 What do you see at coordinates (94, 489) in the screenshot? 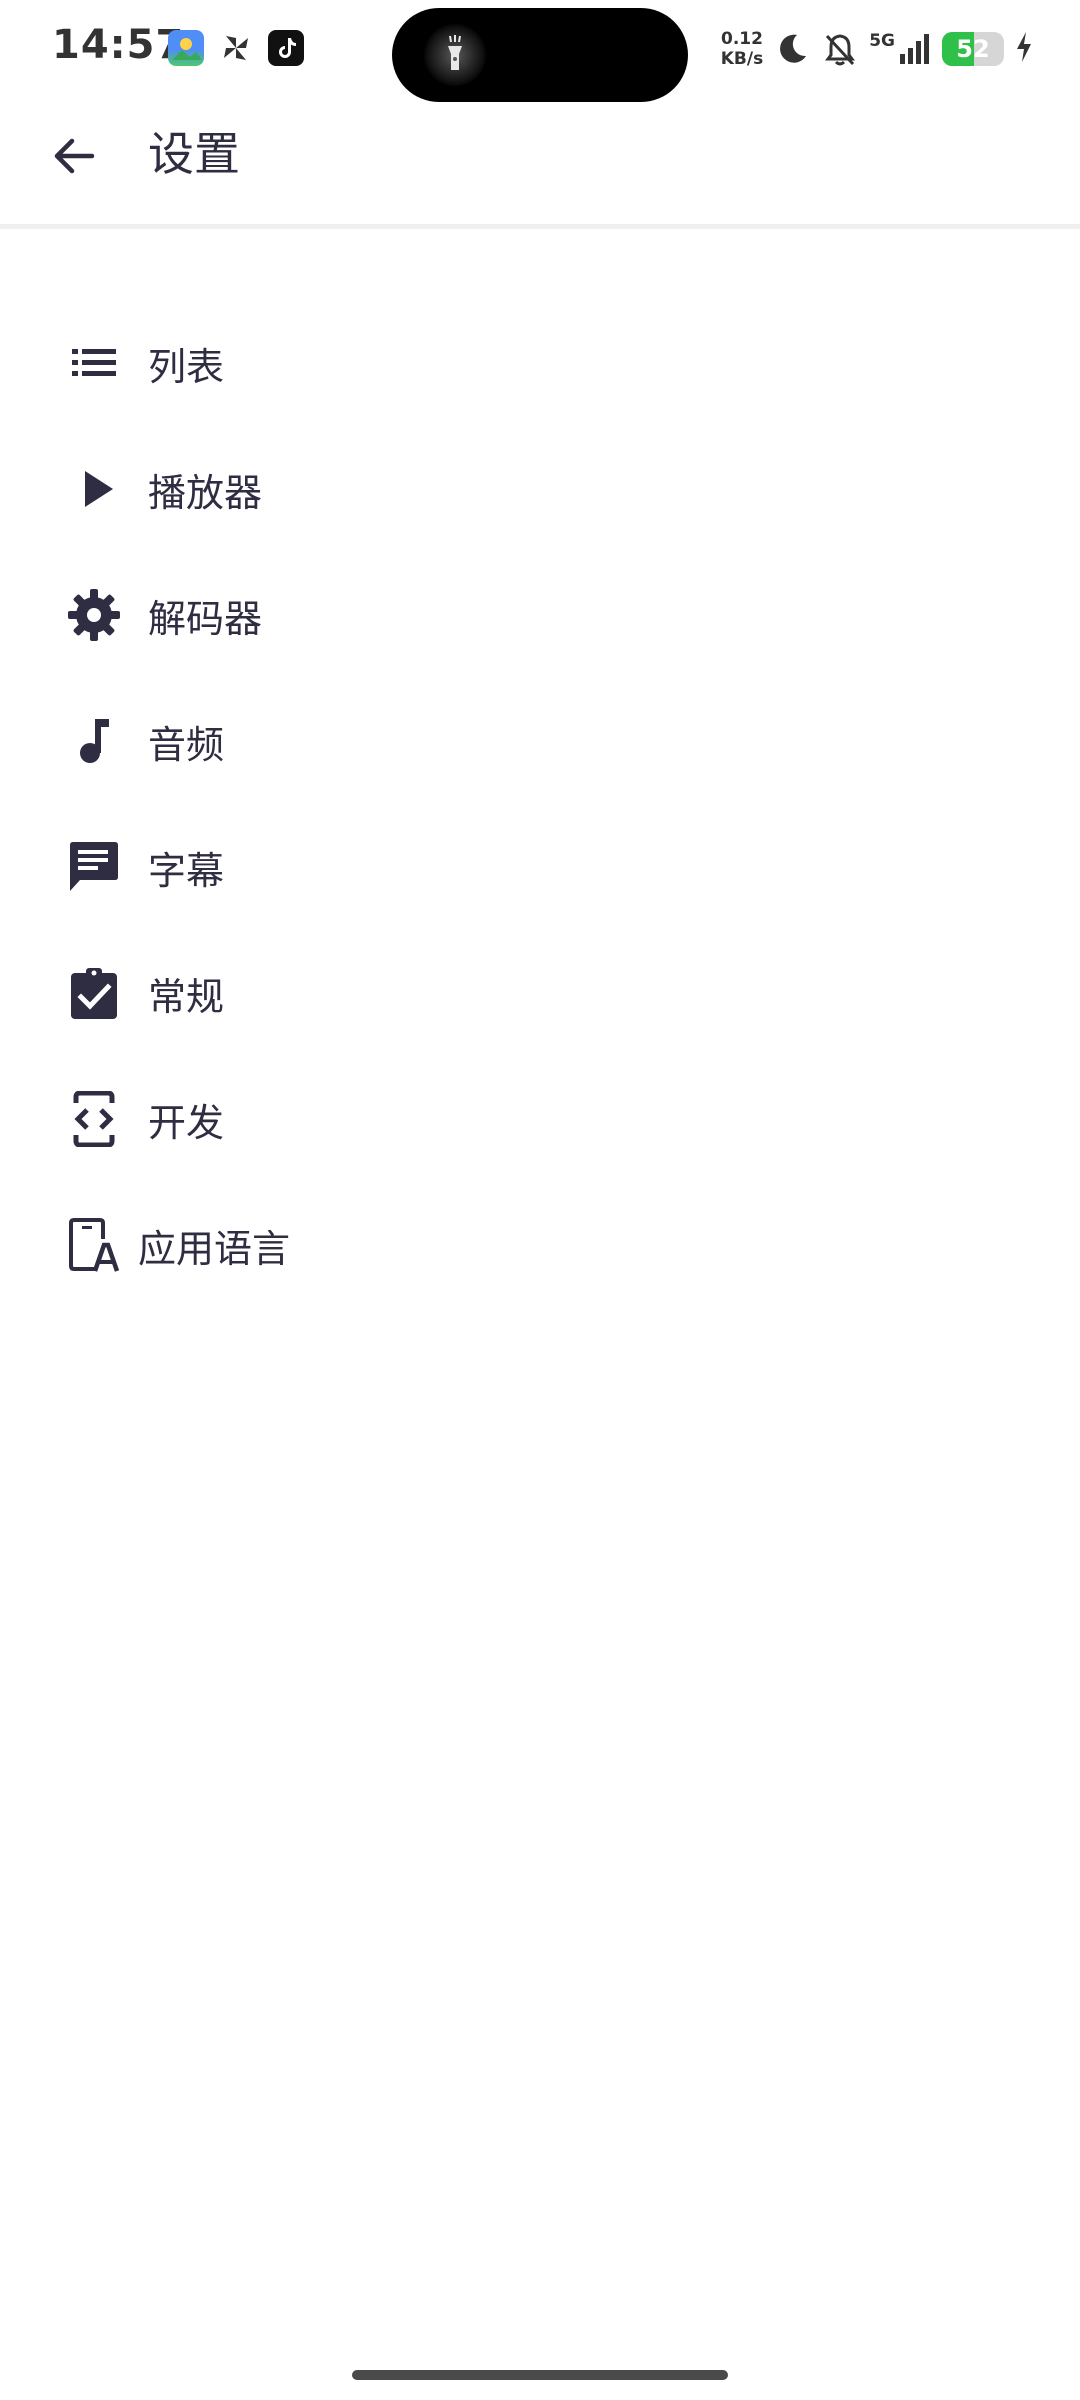
I see `play-icon` at bounding box center [94, 489].